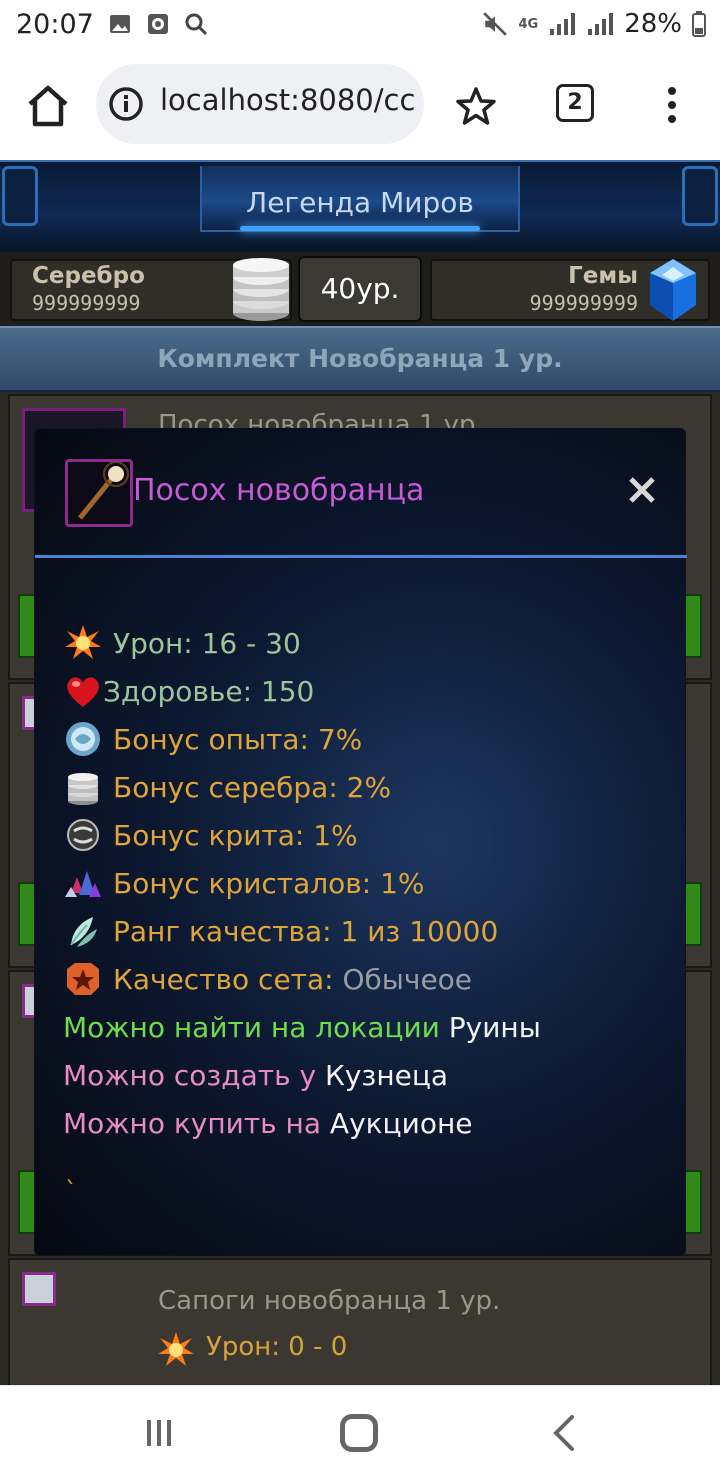 Image resolution: width=720 pixels, height=1480 pixels. I want to click on stat-row-set-quality: Качество сета: Обычеое, so click(302, 979).